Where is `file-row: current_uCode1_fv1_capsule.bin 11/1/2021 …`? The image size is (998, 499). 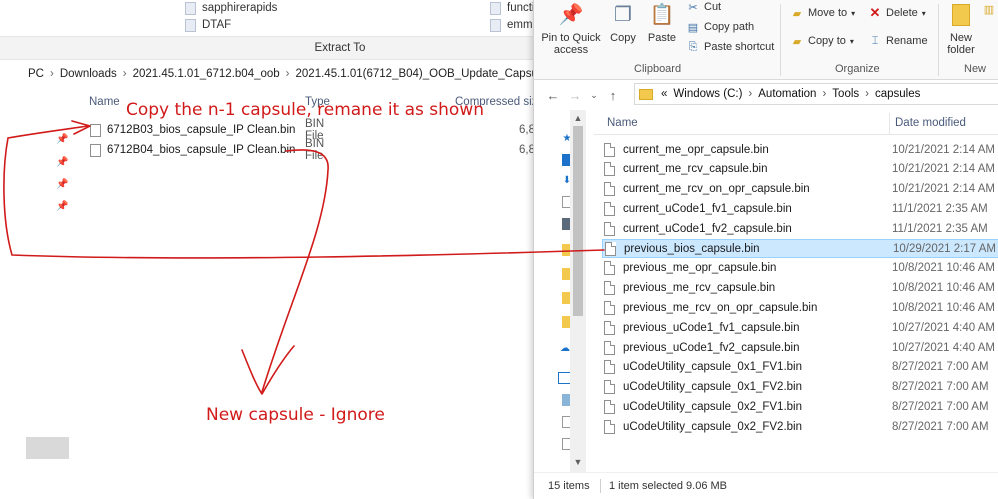
file-row: current_uCode1_fv1_capsule.bin 11/1/2021 … is located at coordinates (800, 208).